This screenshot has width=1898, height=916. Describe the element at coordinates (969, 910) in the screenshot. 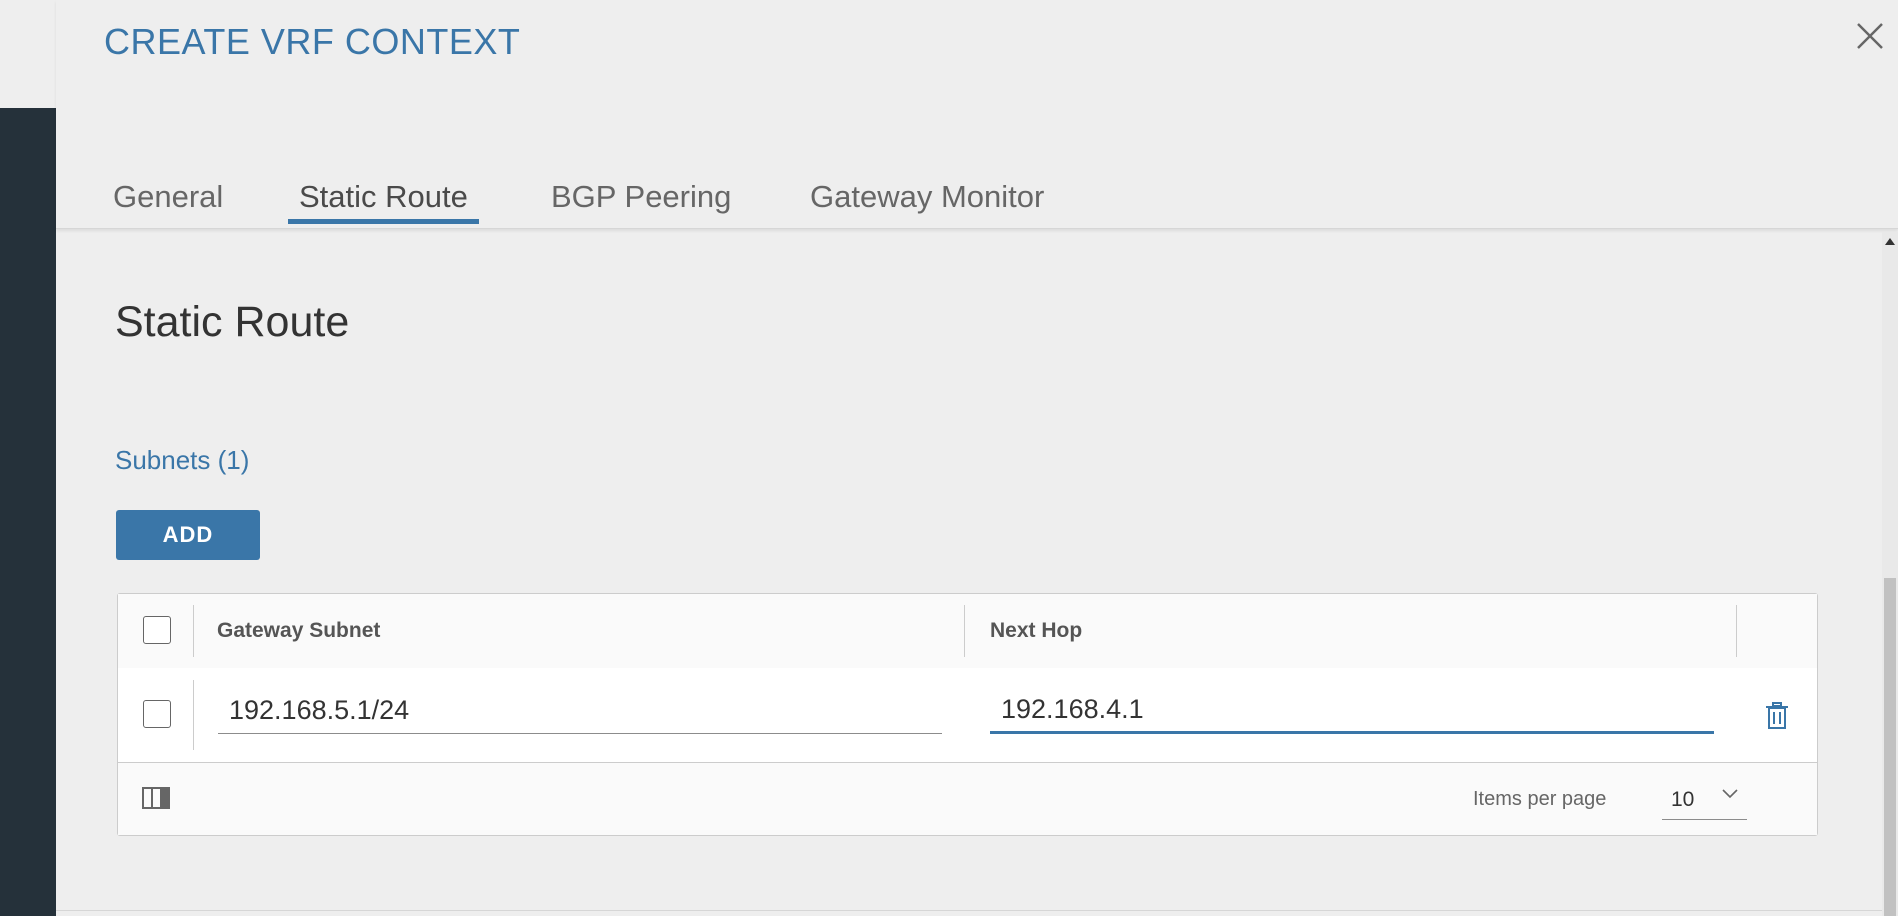

I see `footer-divider` at that location.